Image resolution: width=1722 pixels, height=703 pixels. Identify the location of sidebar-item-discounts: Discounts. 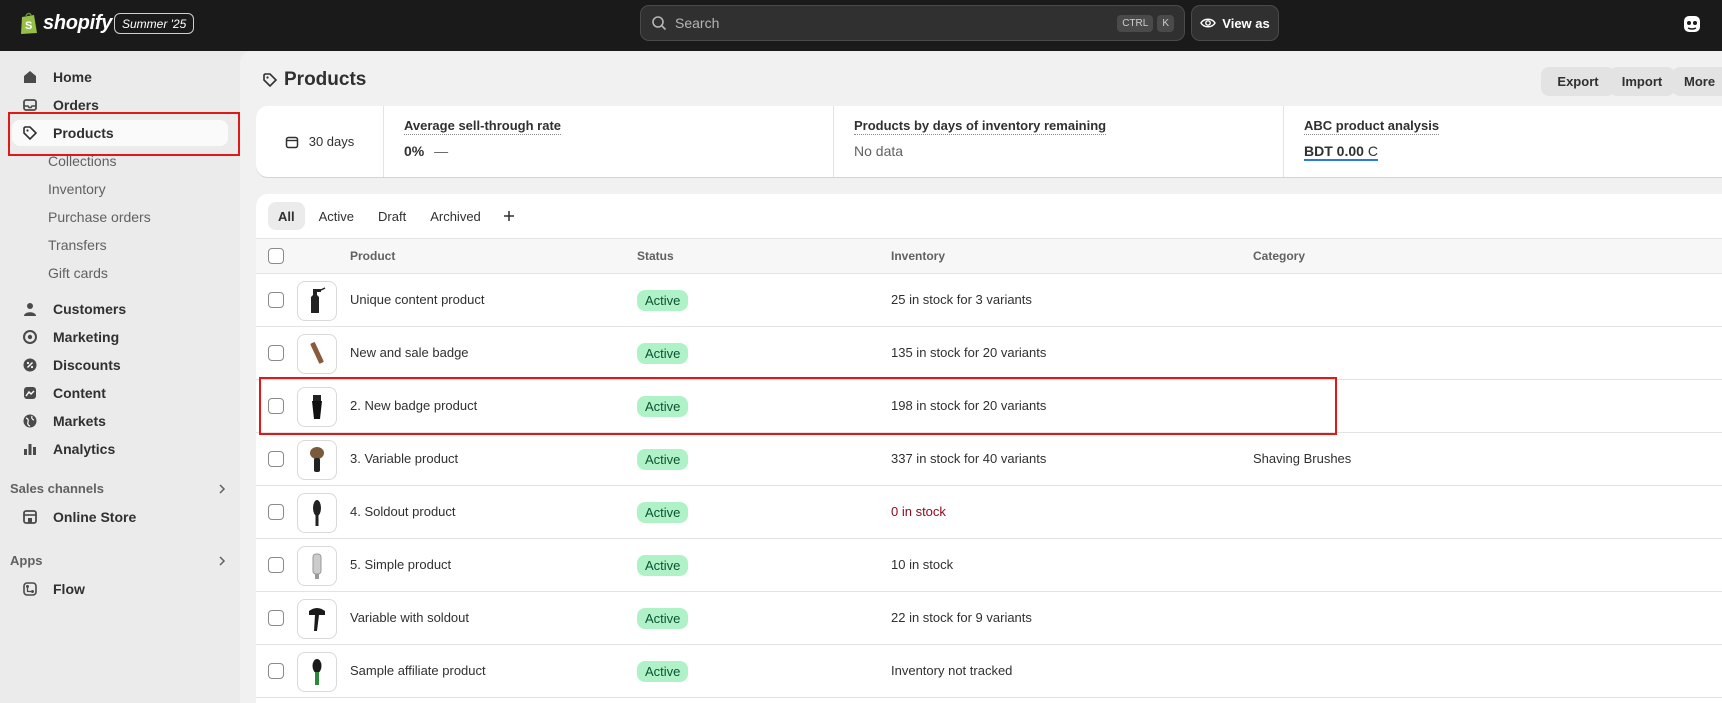
(120, 365).